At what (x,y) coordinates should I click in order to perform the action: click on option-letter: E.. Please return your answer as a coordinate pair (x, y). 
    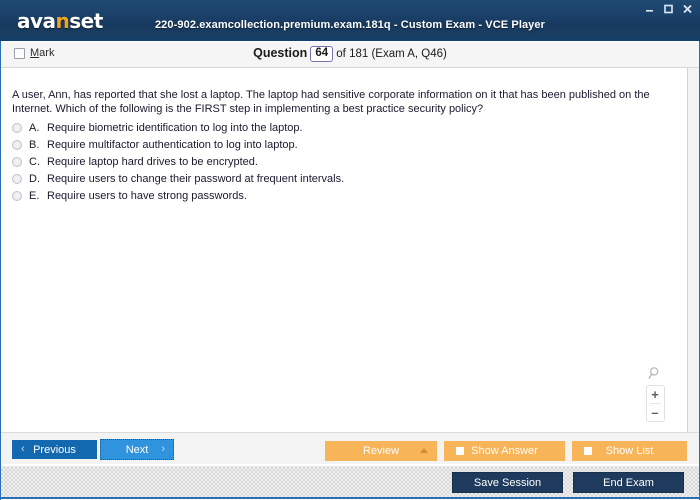
    Looking at the image, I should click on (34, 196).